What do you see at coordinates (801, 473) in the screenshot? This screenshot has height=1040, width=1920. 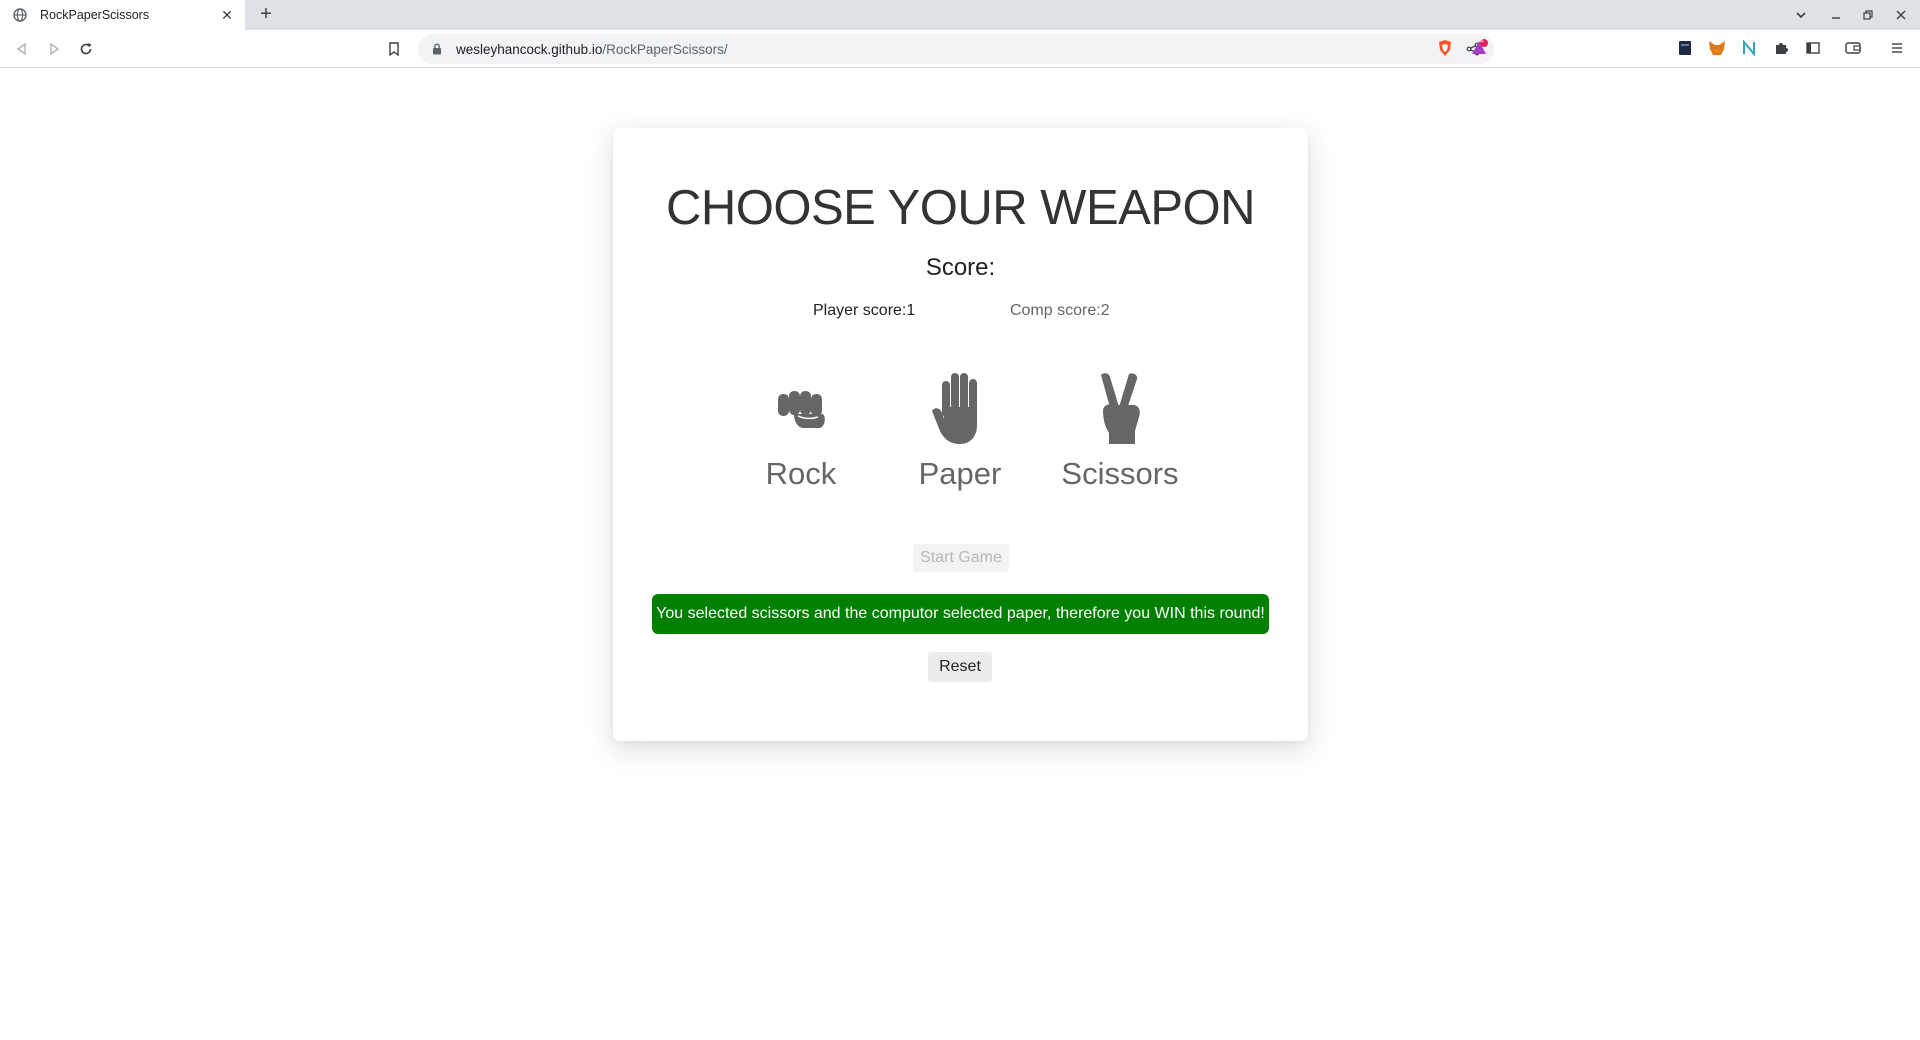 I see `rock-label: Rock` at bounding box center [801, 473].